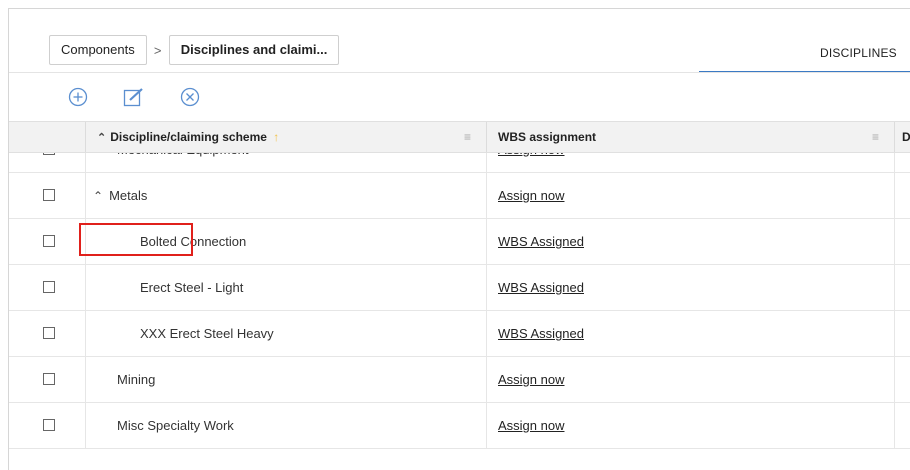  Describe the element at coordinates (175, 425) in the screenshot. I see `discipline-name: Misc Specialty Work` at that location.